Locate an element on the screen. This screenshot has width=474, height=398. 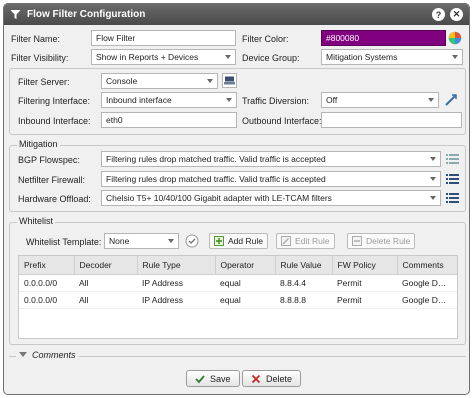
filter-visibility-select: Show in Reports + Devices is located at coordinates (163, 57).